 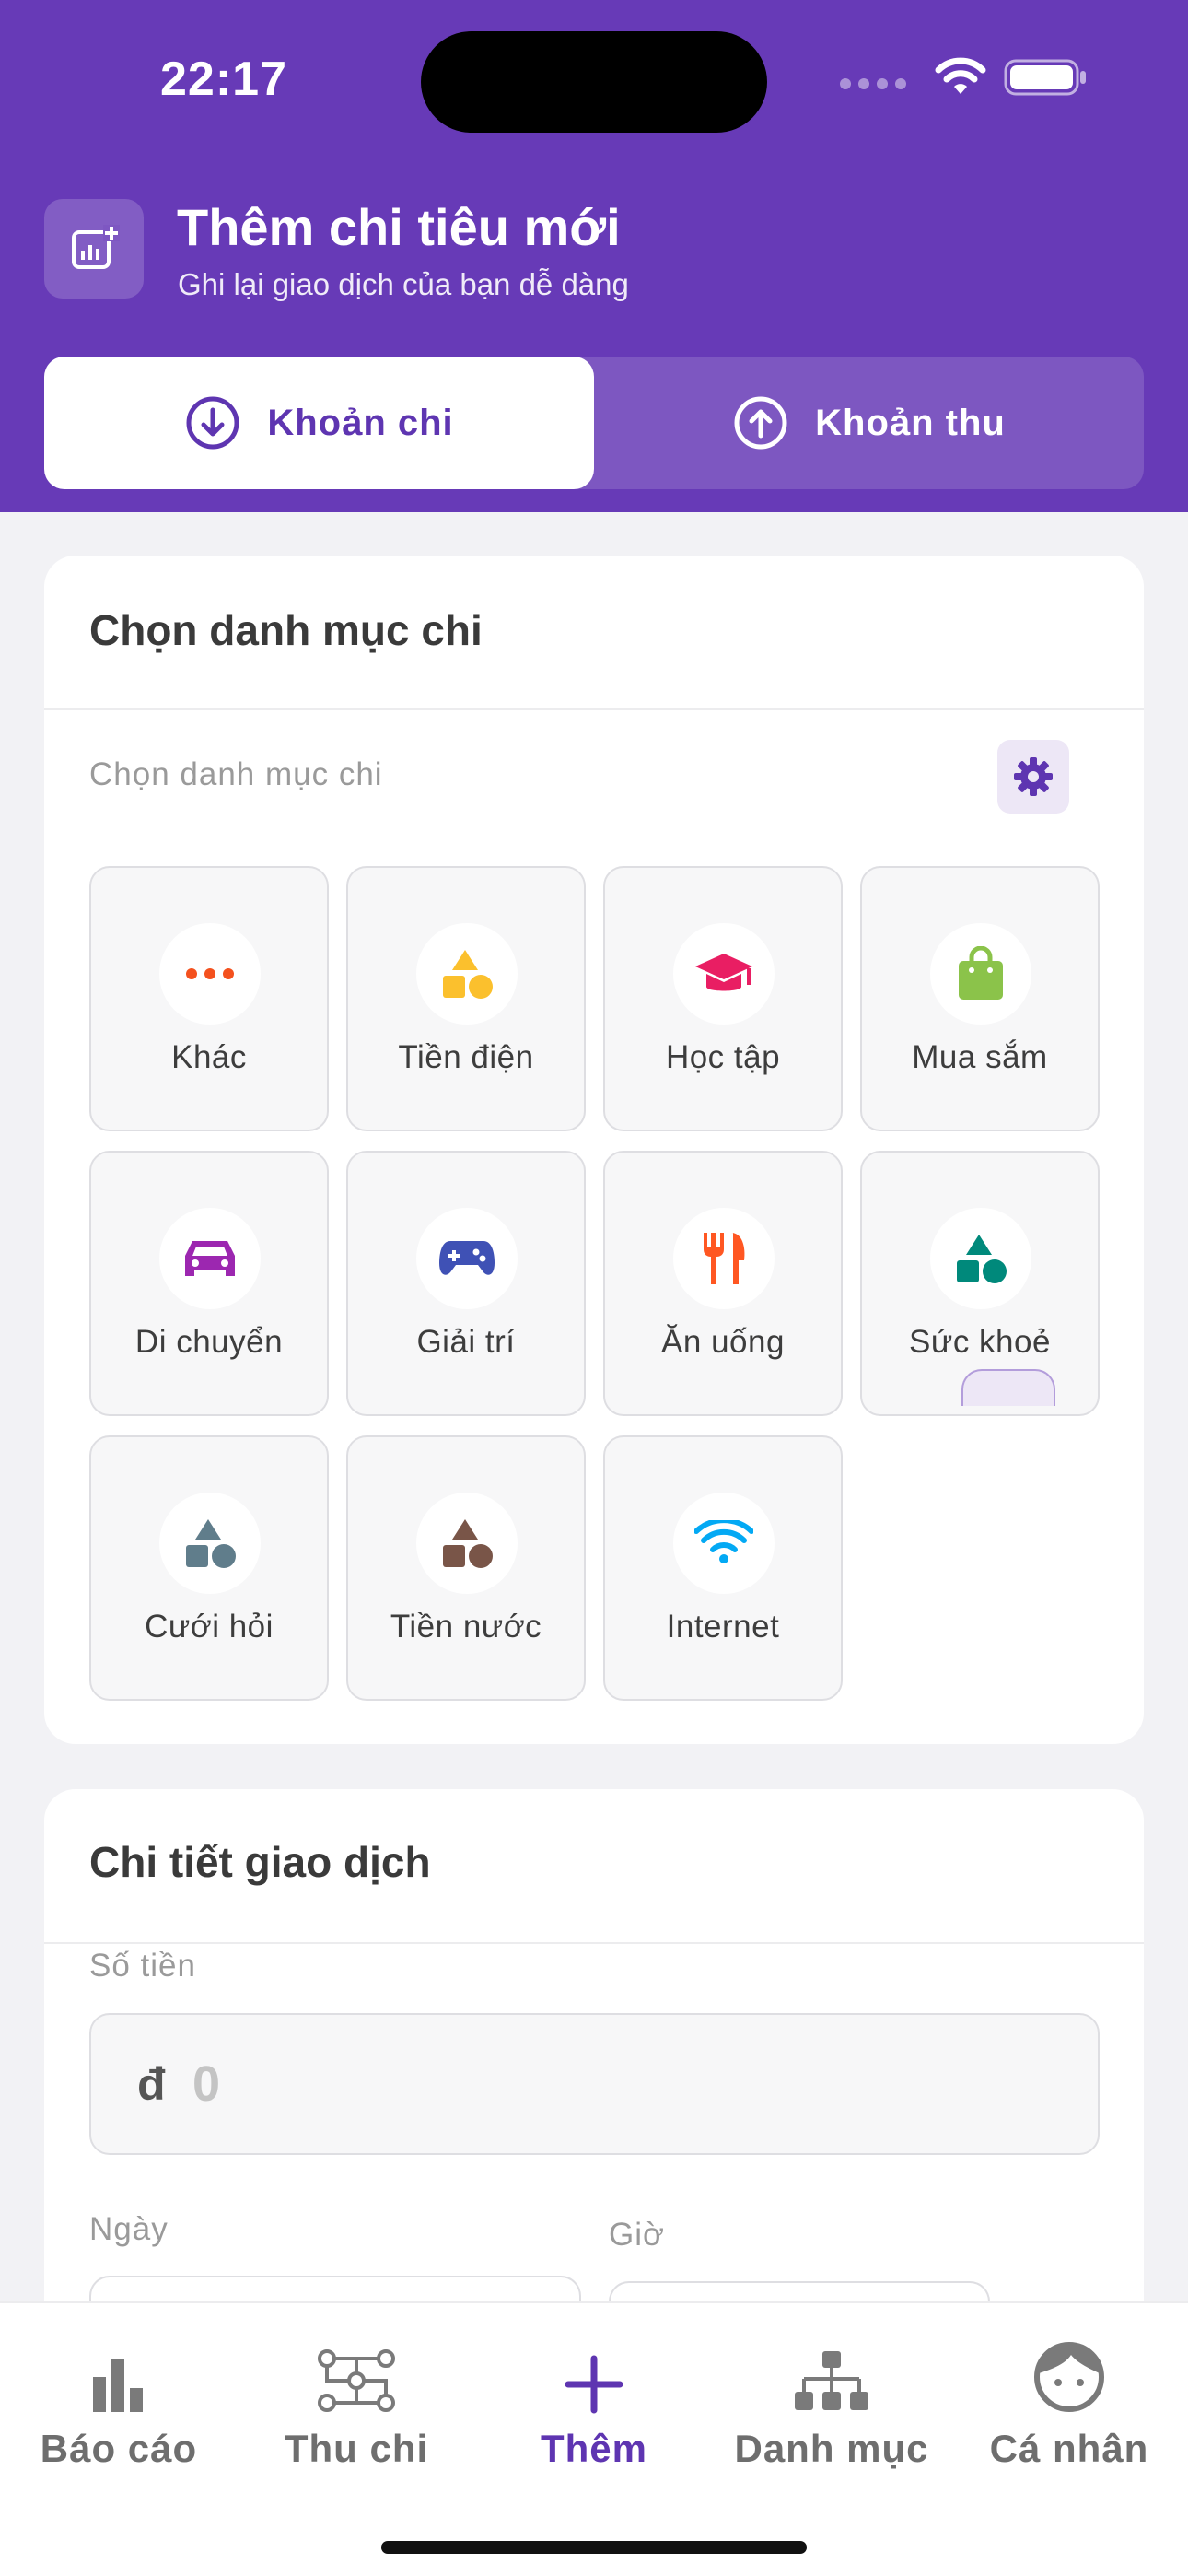 I want to click on plus-icon, so click(x=594, y=2384).